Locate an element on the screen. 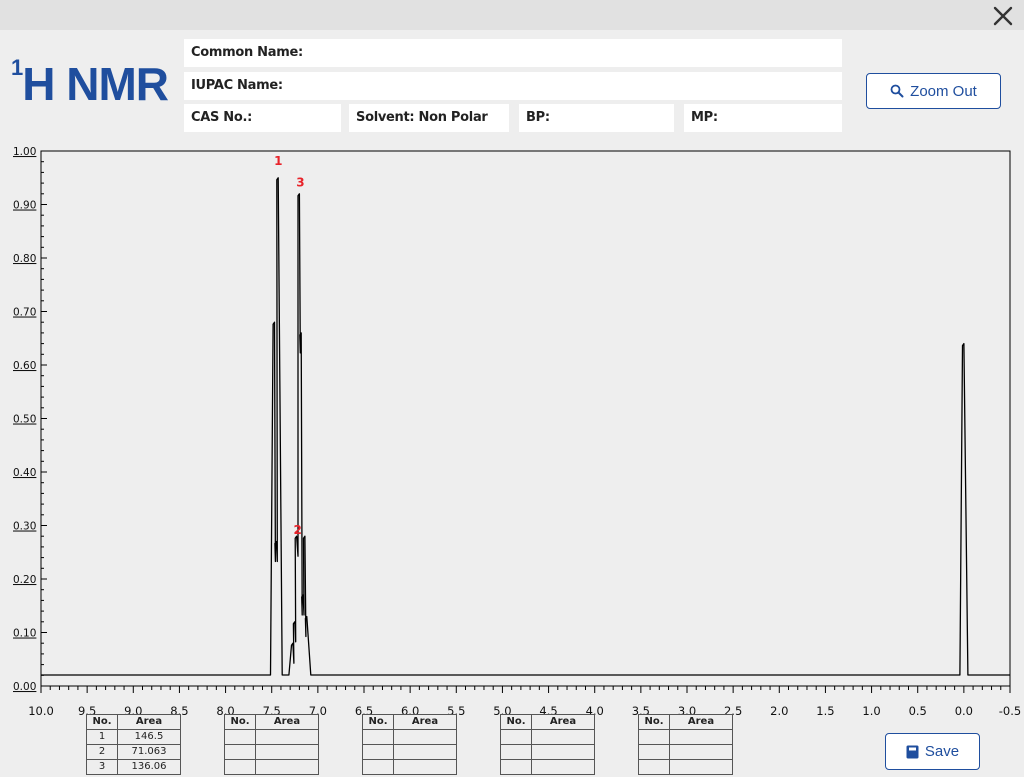  x-tick-label: 2.0 is located at coordinates (779, 711).